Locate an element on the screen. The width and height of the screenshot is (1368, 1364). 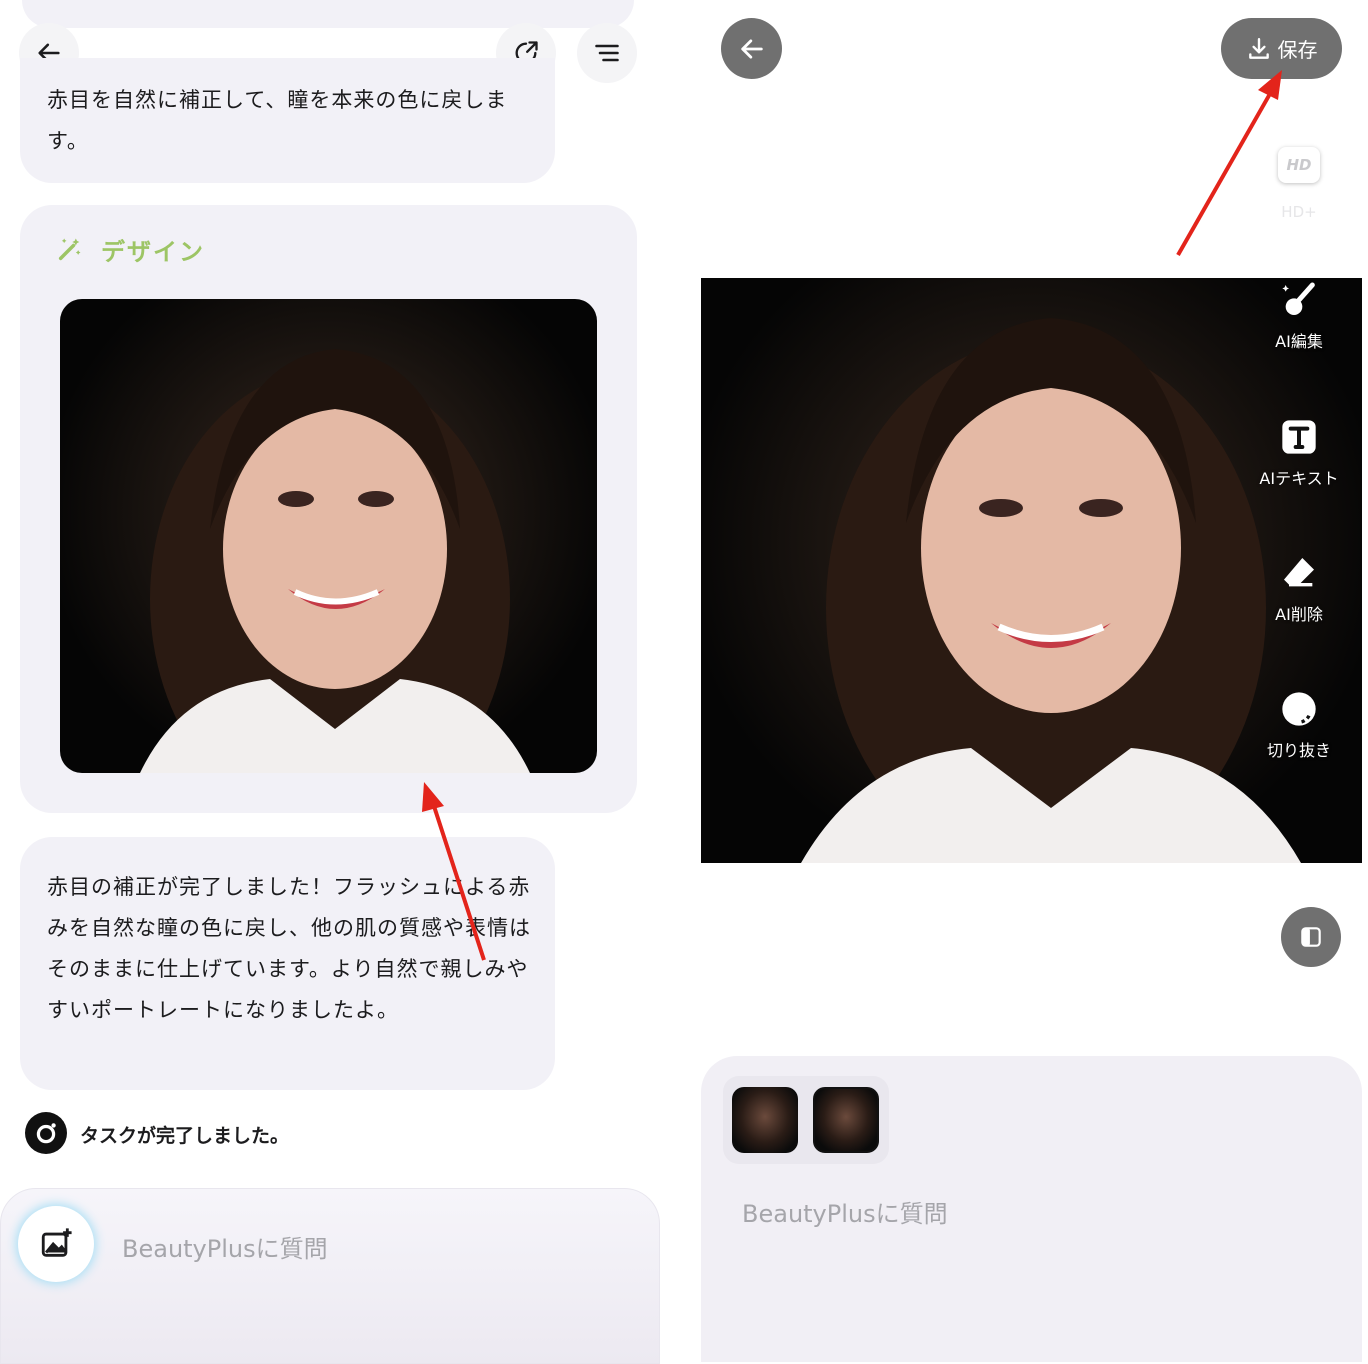
assistant-message: 赤目を自然に補正して、瞳を本来の色に戻します。 is located at coordinates (287, 120).